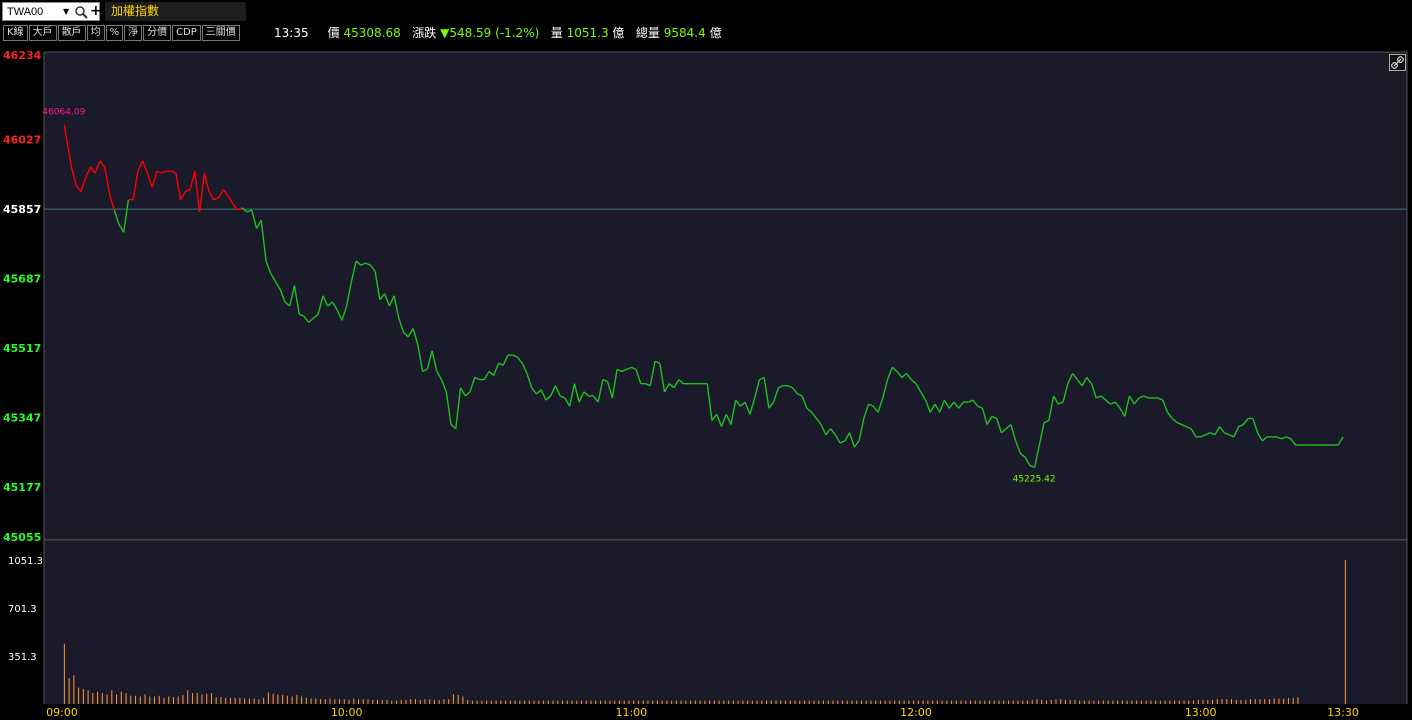  What do you see at coordinates (22, 55) in the screenshot?
I see `y-tick-label: 46234` at bounding box center [22, 55].